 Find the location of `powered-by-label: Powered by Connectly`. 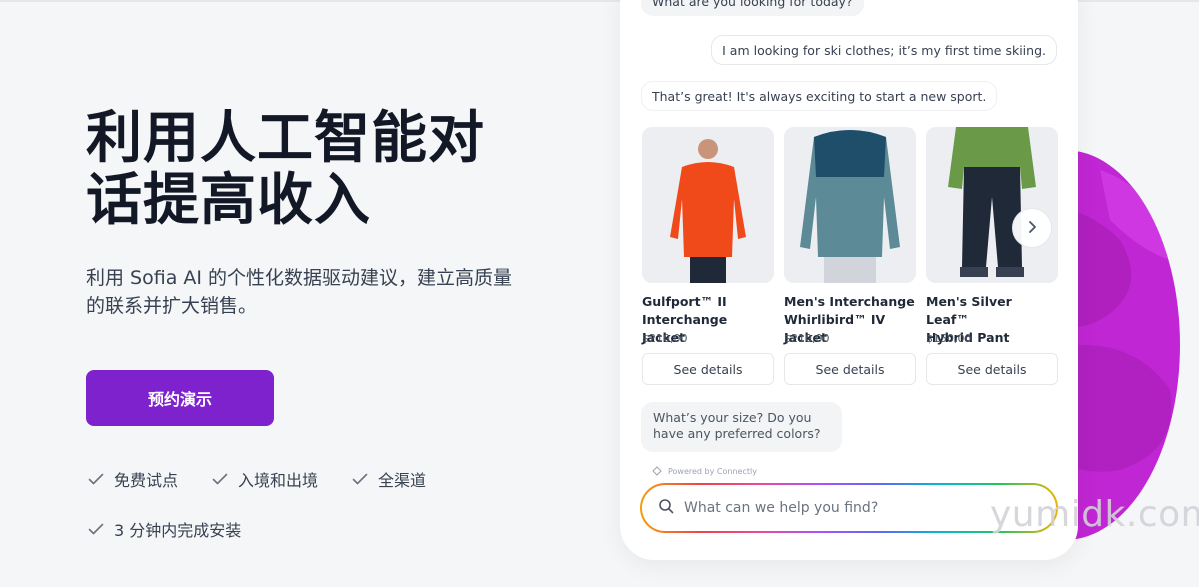

powered-by-label: Powered by Connectly is located at coordinates (712, 471).